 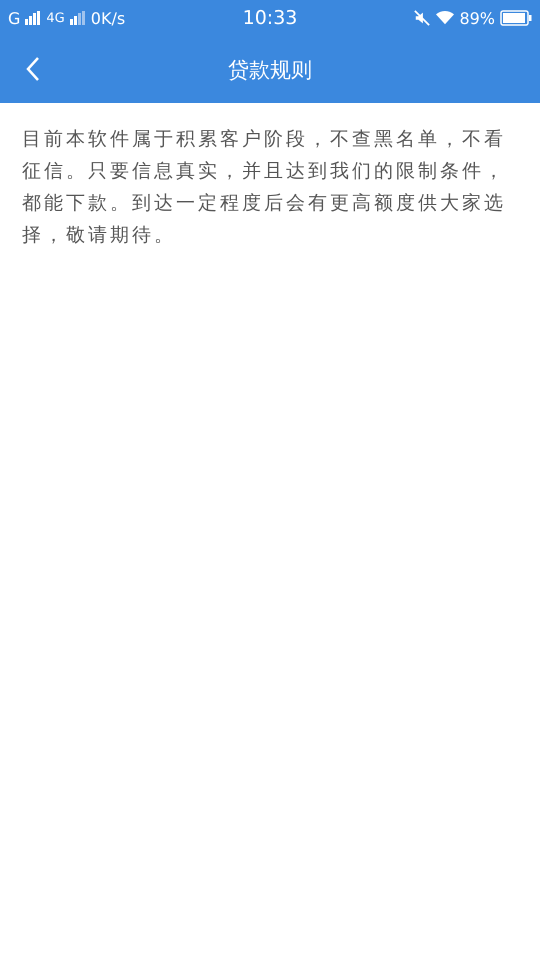 I want to click on wifi-icon, so click(x=445, y=18).